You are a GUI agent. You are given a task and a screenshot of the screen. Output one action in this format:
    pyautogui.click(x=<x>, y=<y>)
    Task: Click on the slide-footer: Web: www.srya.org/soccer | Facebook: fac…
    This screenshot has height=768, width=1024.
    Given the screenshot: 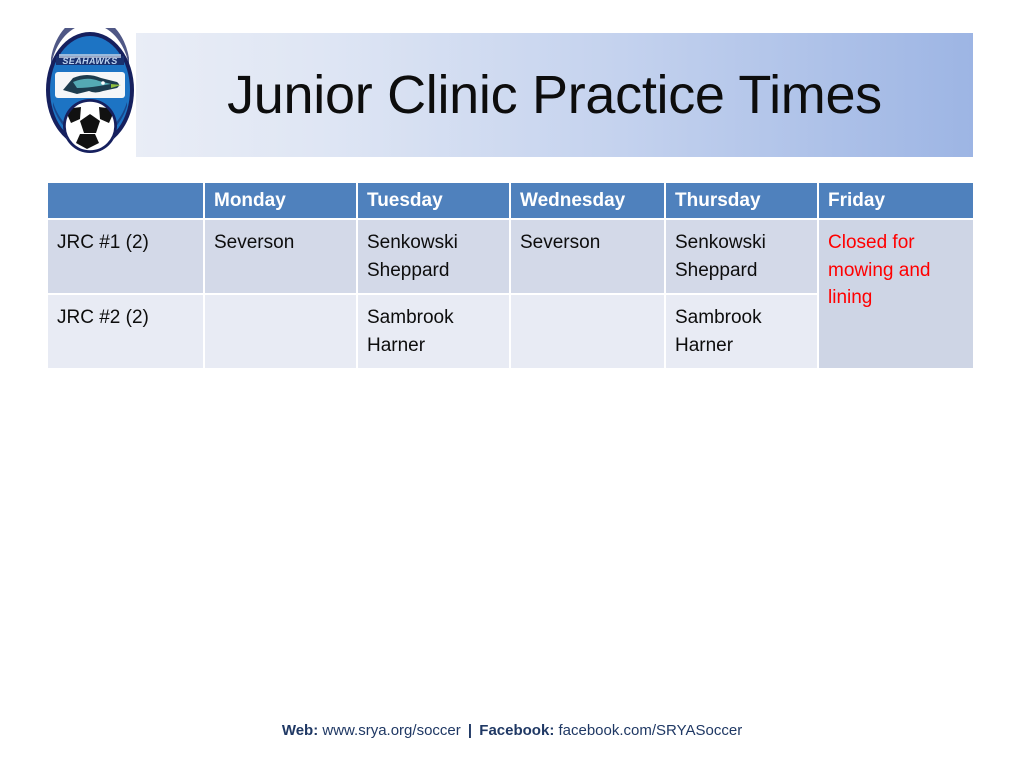 What is the action you would take?
    pyautogui.click(x=512, y=730)
    